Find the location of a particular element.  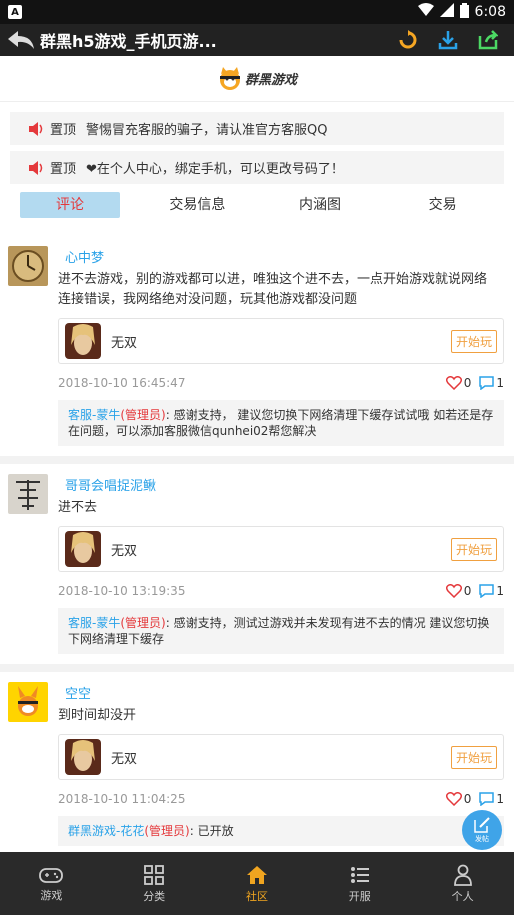

bottom-navigation: 游戏 分类 社区 开服 个人 is located at coordinates (257, 883).